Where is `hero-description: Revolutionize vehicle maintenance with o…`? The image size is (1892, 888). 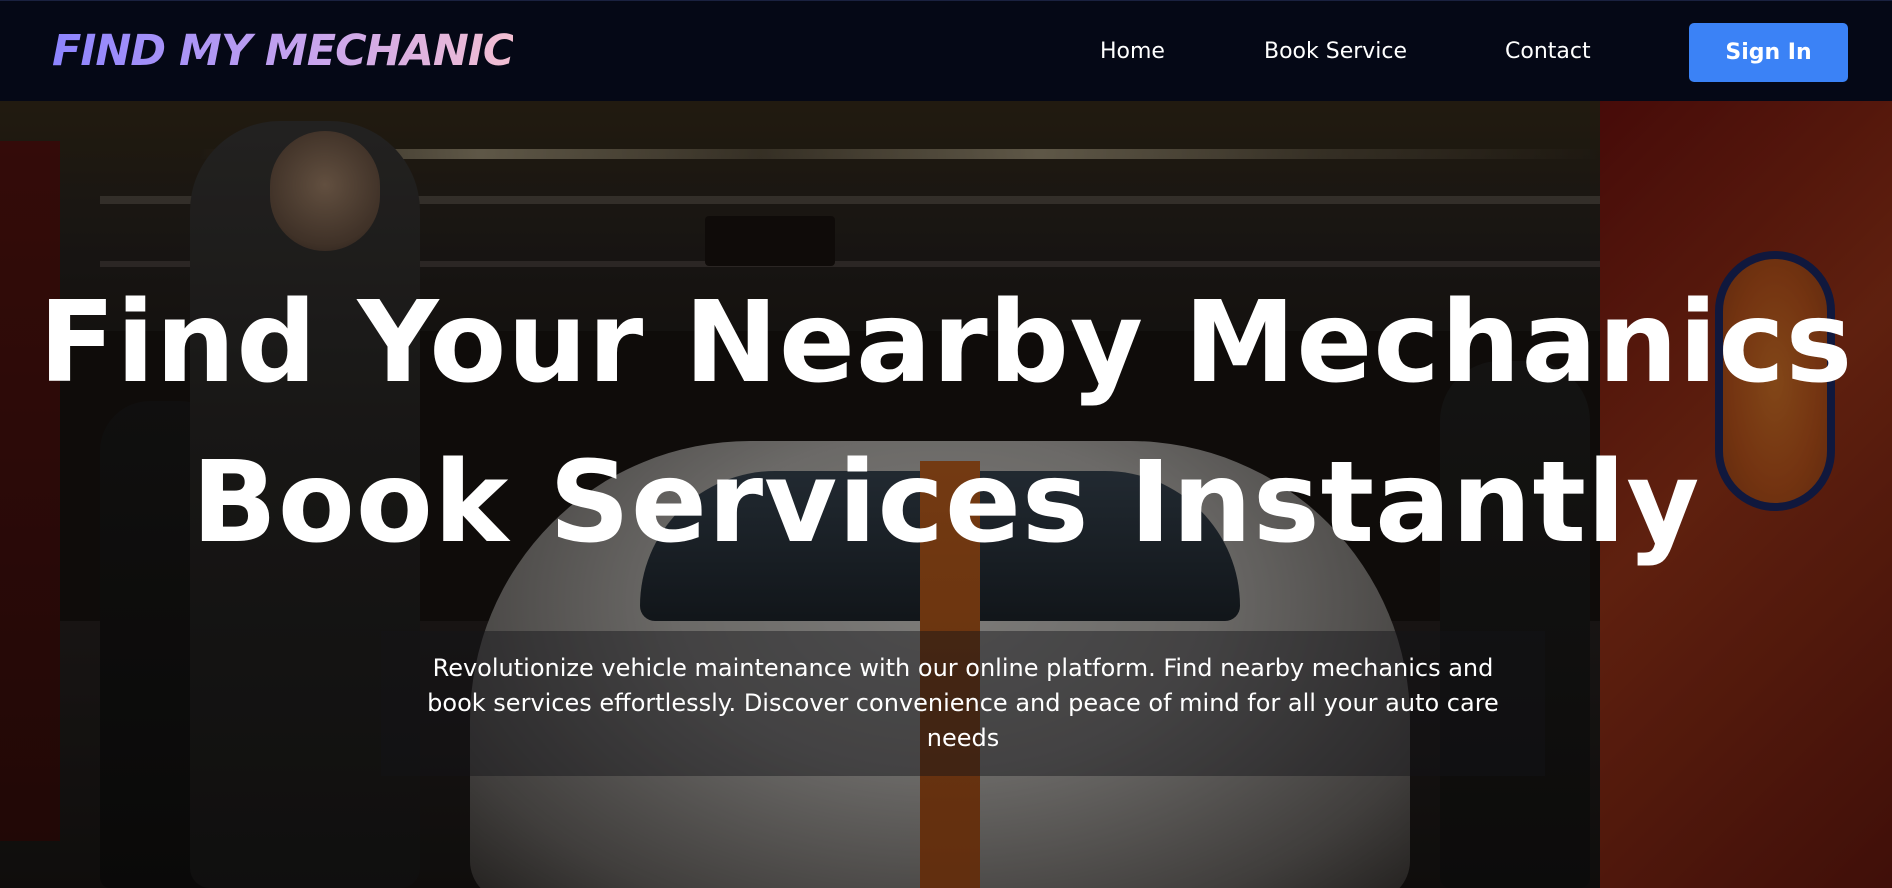
hero-description: Revolutionize vehicle maintenance with o… is located at coordinates (963, 703).